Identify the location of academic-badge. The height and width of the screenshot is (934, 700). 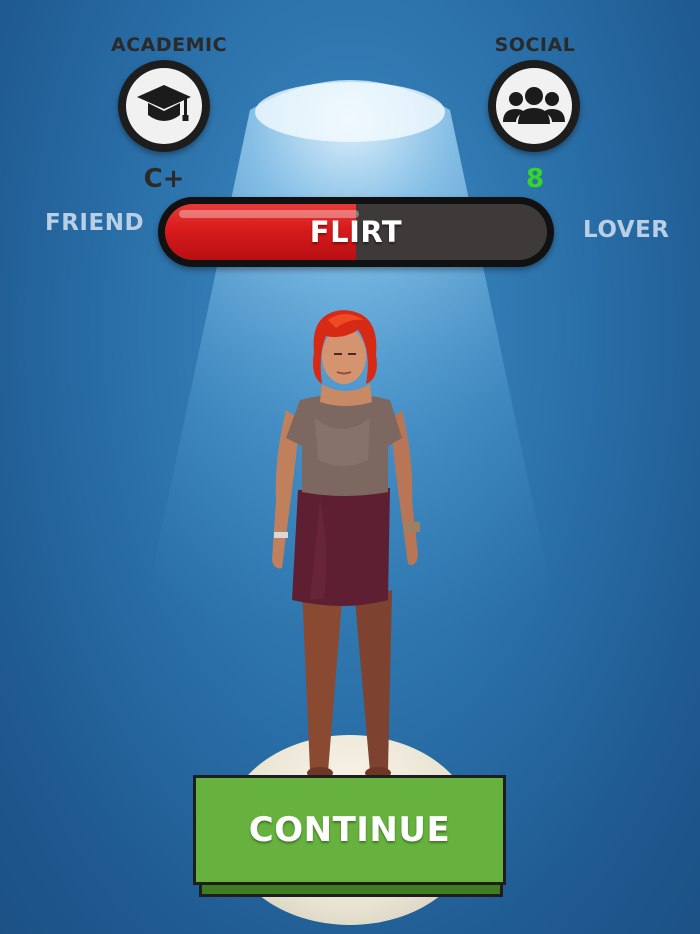
(164, 106).